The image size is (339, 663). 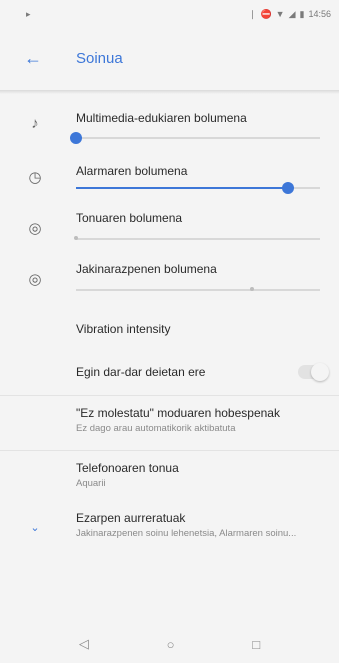 What do you see at coordinates (169, 231) in the screenshot?
I see `ring-volume-setting: ◎ Tonuaren bolumena` at bounding box center [169, 231].